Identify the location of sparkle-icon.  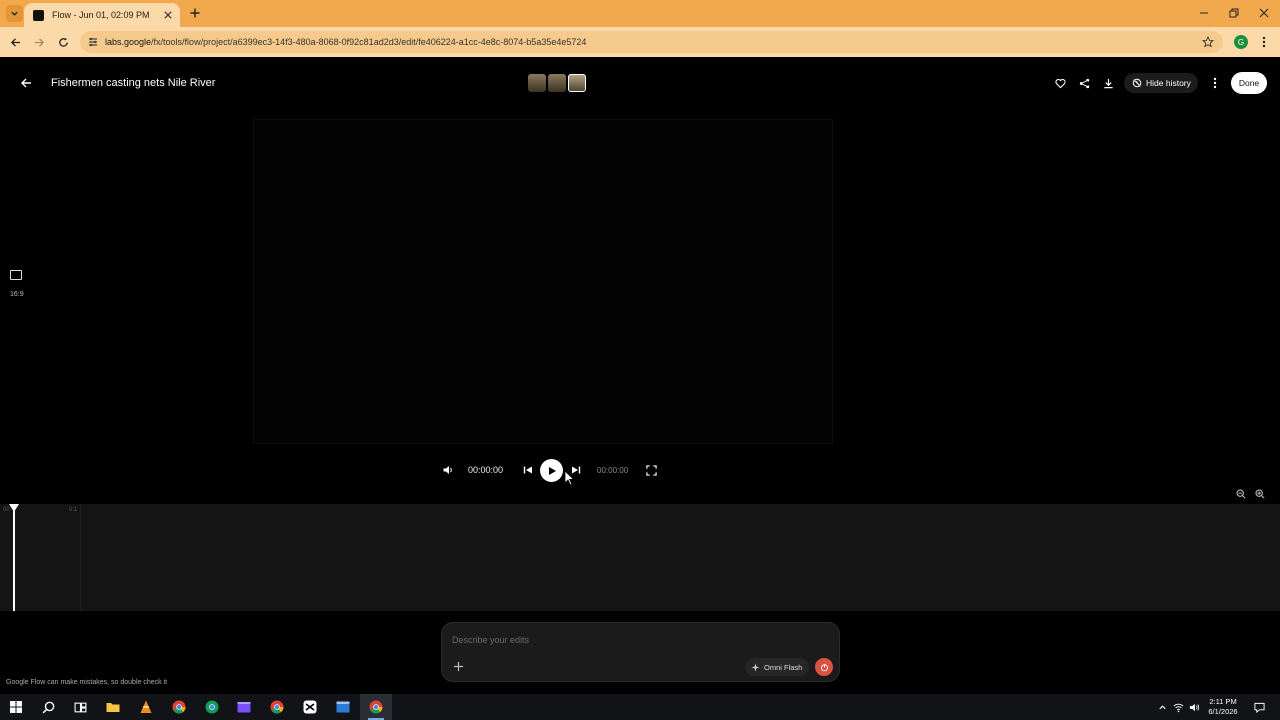
(755, 667).